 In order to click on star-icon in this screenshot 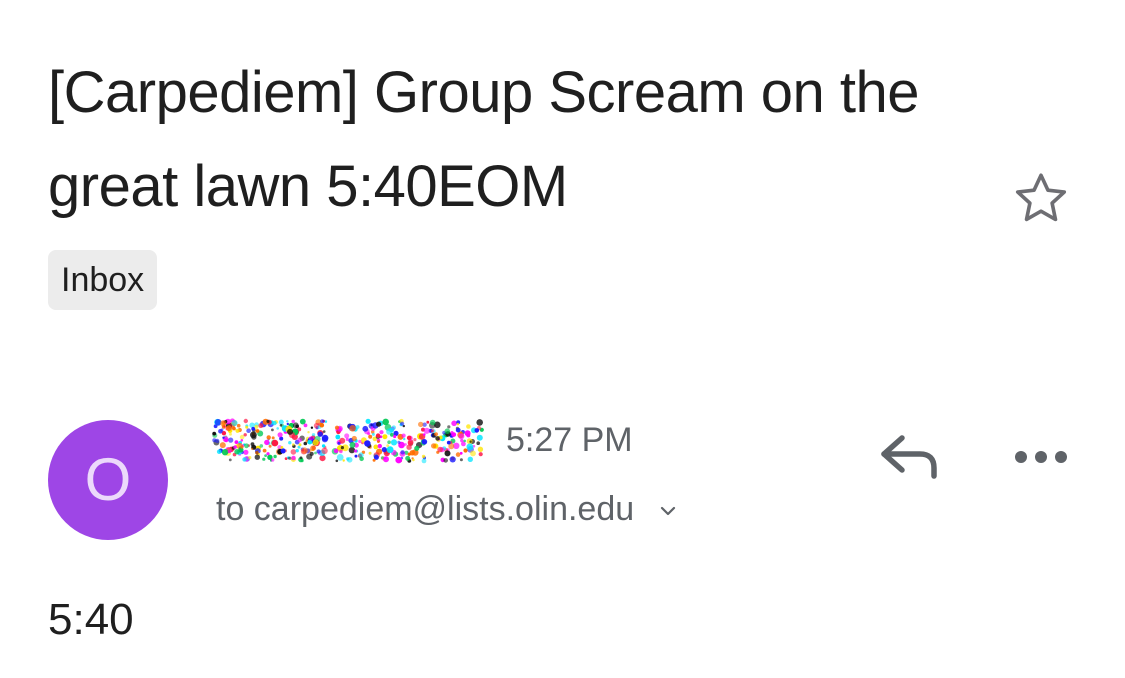, I will do `click(1041, 199)`.